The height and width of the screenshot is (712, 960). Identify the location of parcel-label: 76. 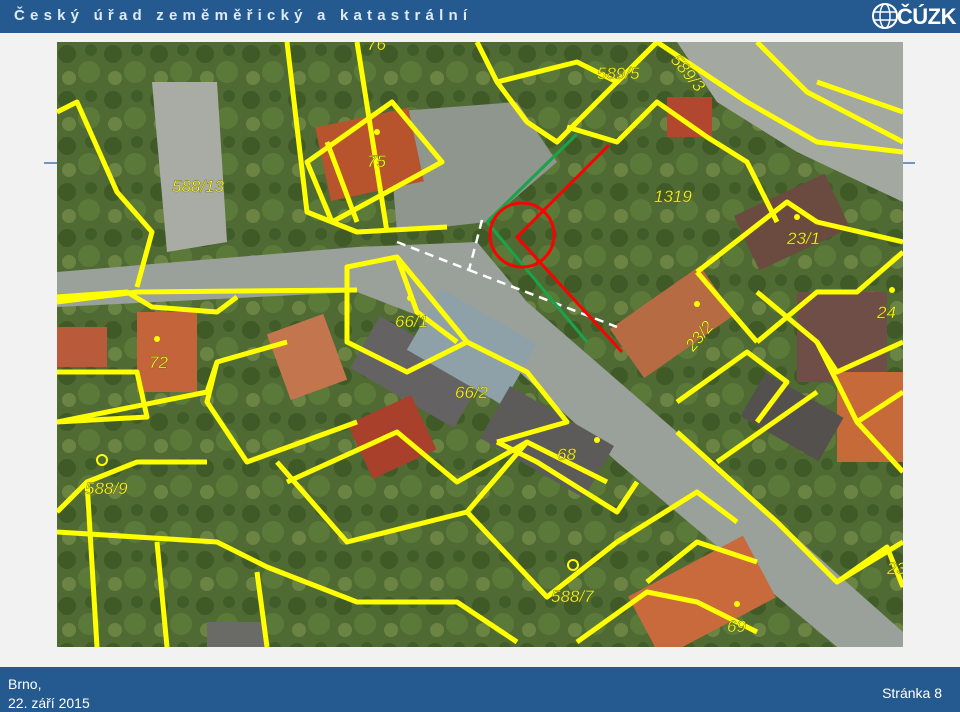
(376, 48).